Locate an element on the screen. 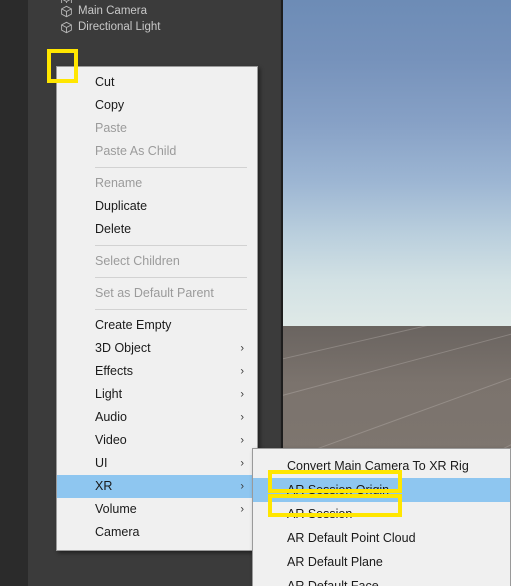 Image resolution: width=511 pixels, height=586 pixels. menu-item-label: Delete is located at coordinates (113, 229).